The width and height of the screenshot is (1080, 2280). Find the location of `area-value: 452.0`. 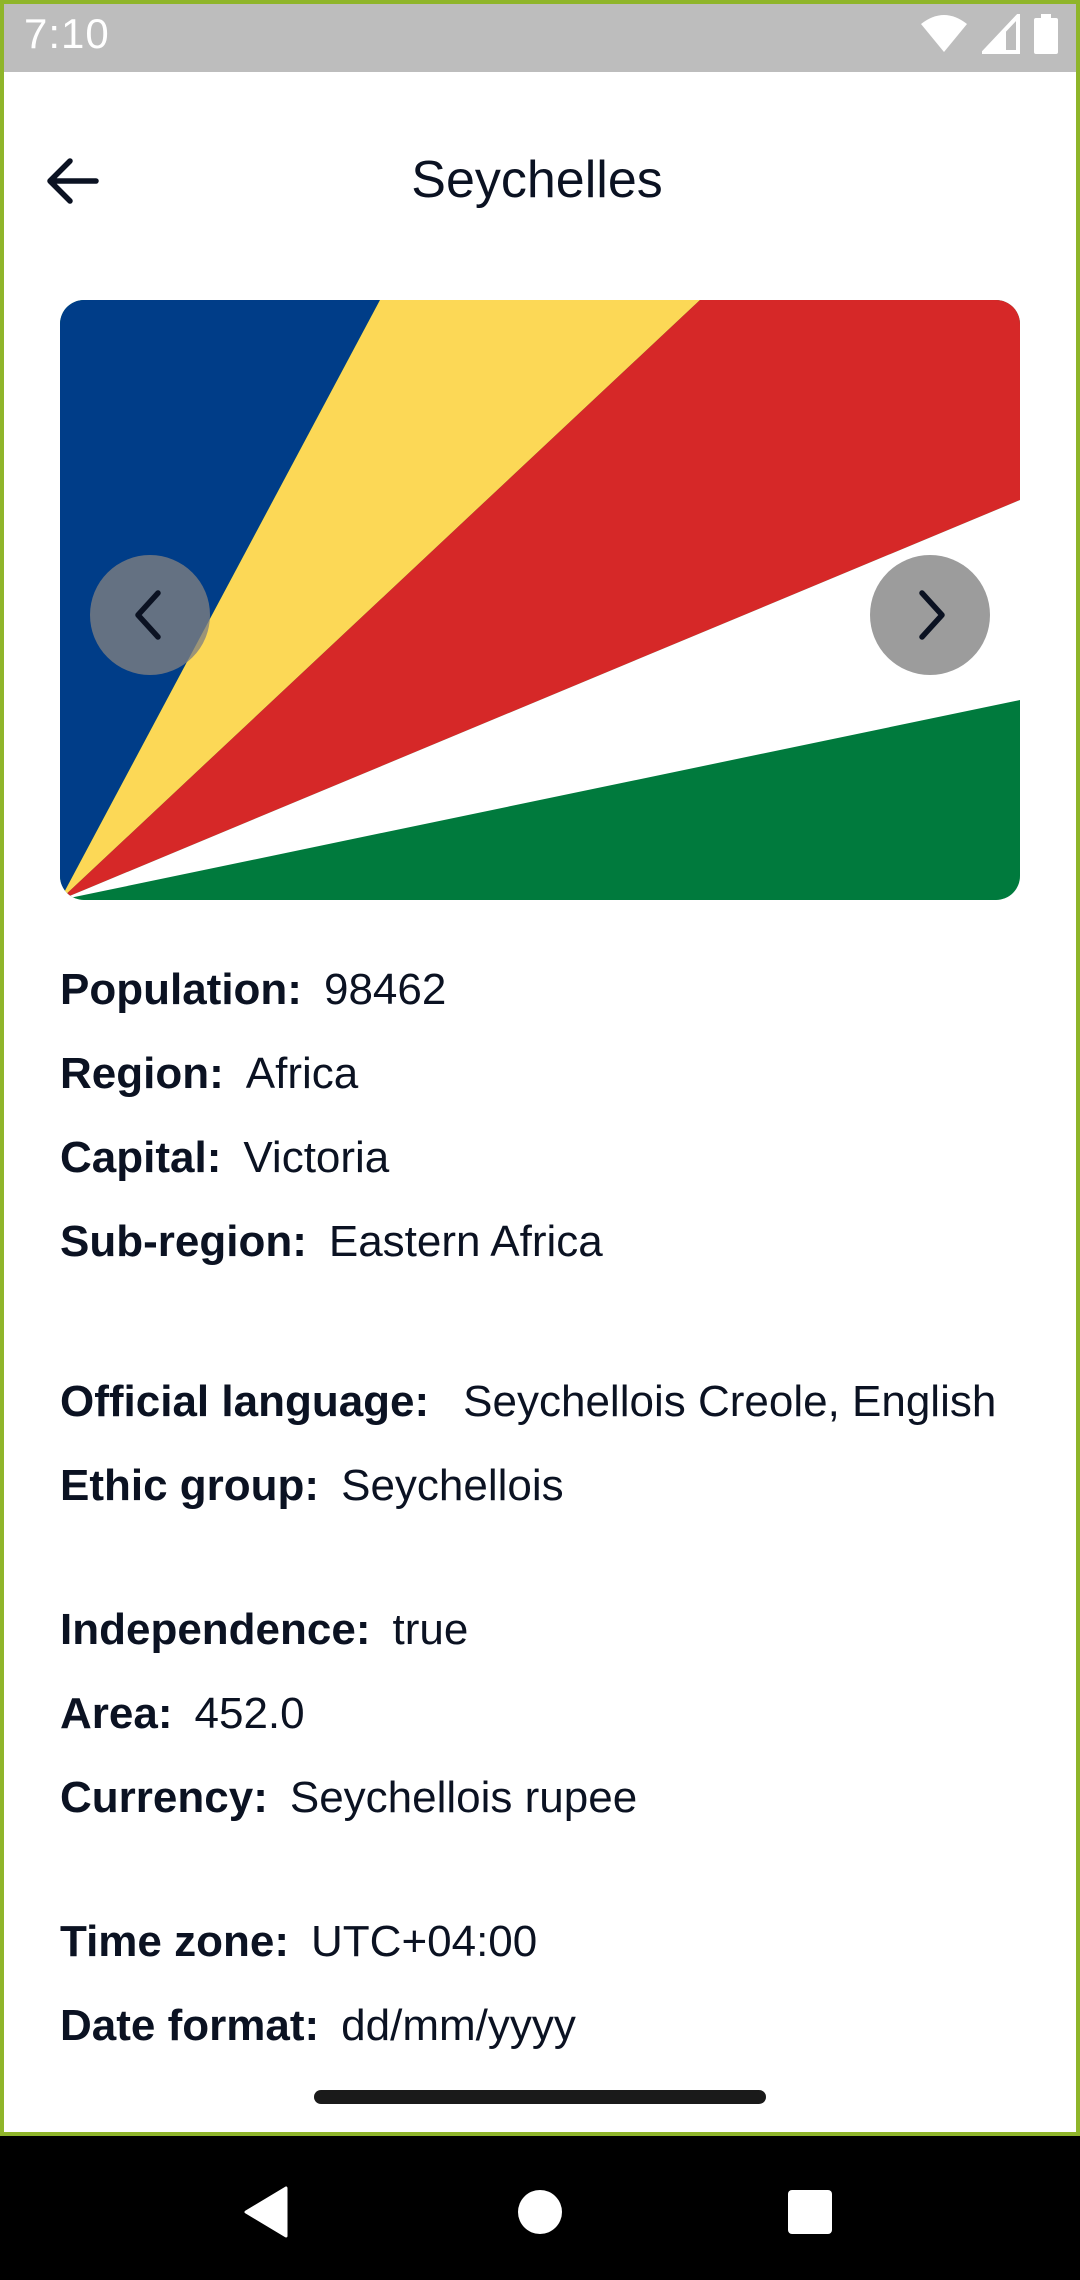

area-value: 452.0 is located at coordinates (249, 1713).